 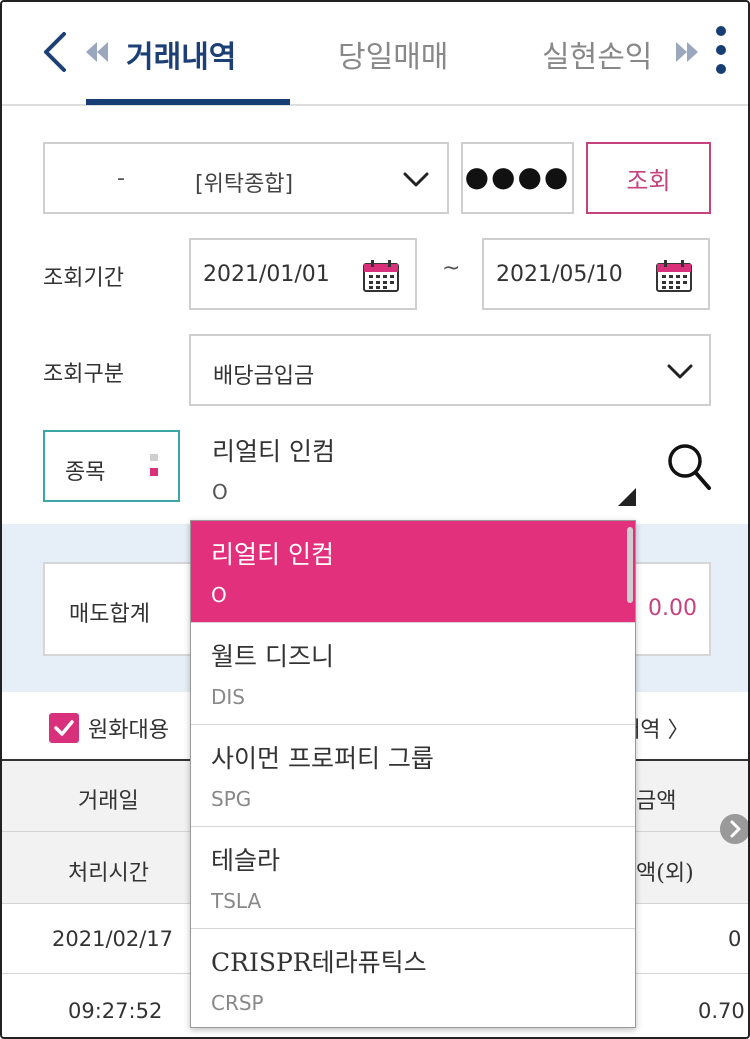 What do you see at coordinates (319, 962) in the screenshot?
I see `dropdown-item-name: CRISPR테라퓨틱스` at bounding box center [319, 962].